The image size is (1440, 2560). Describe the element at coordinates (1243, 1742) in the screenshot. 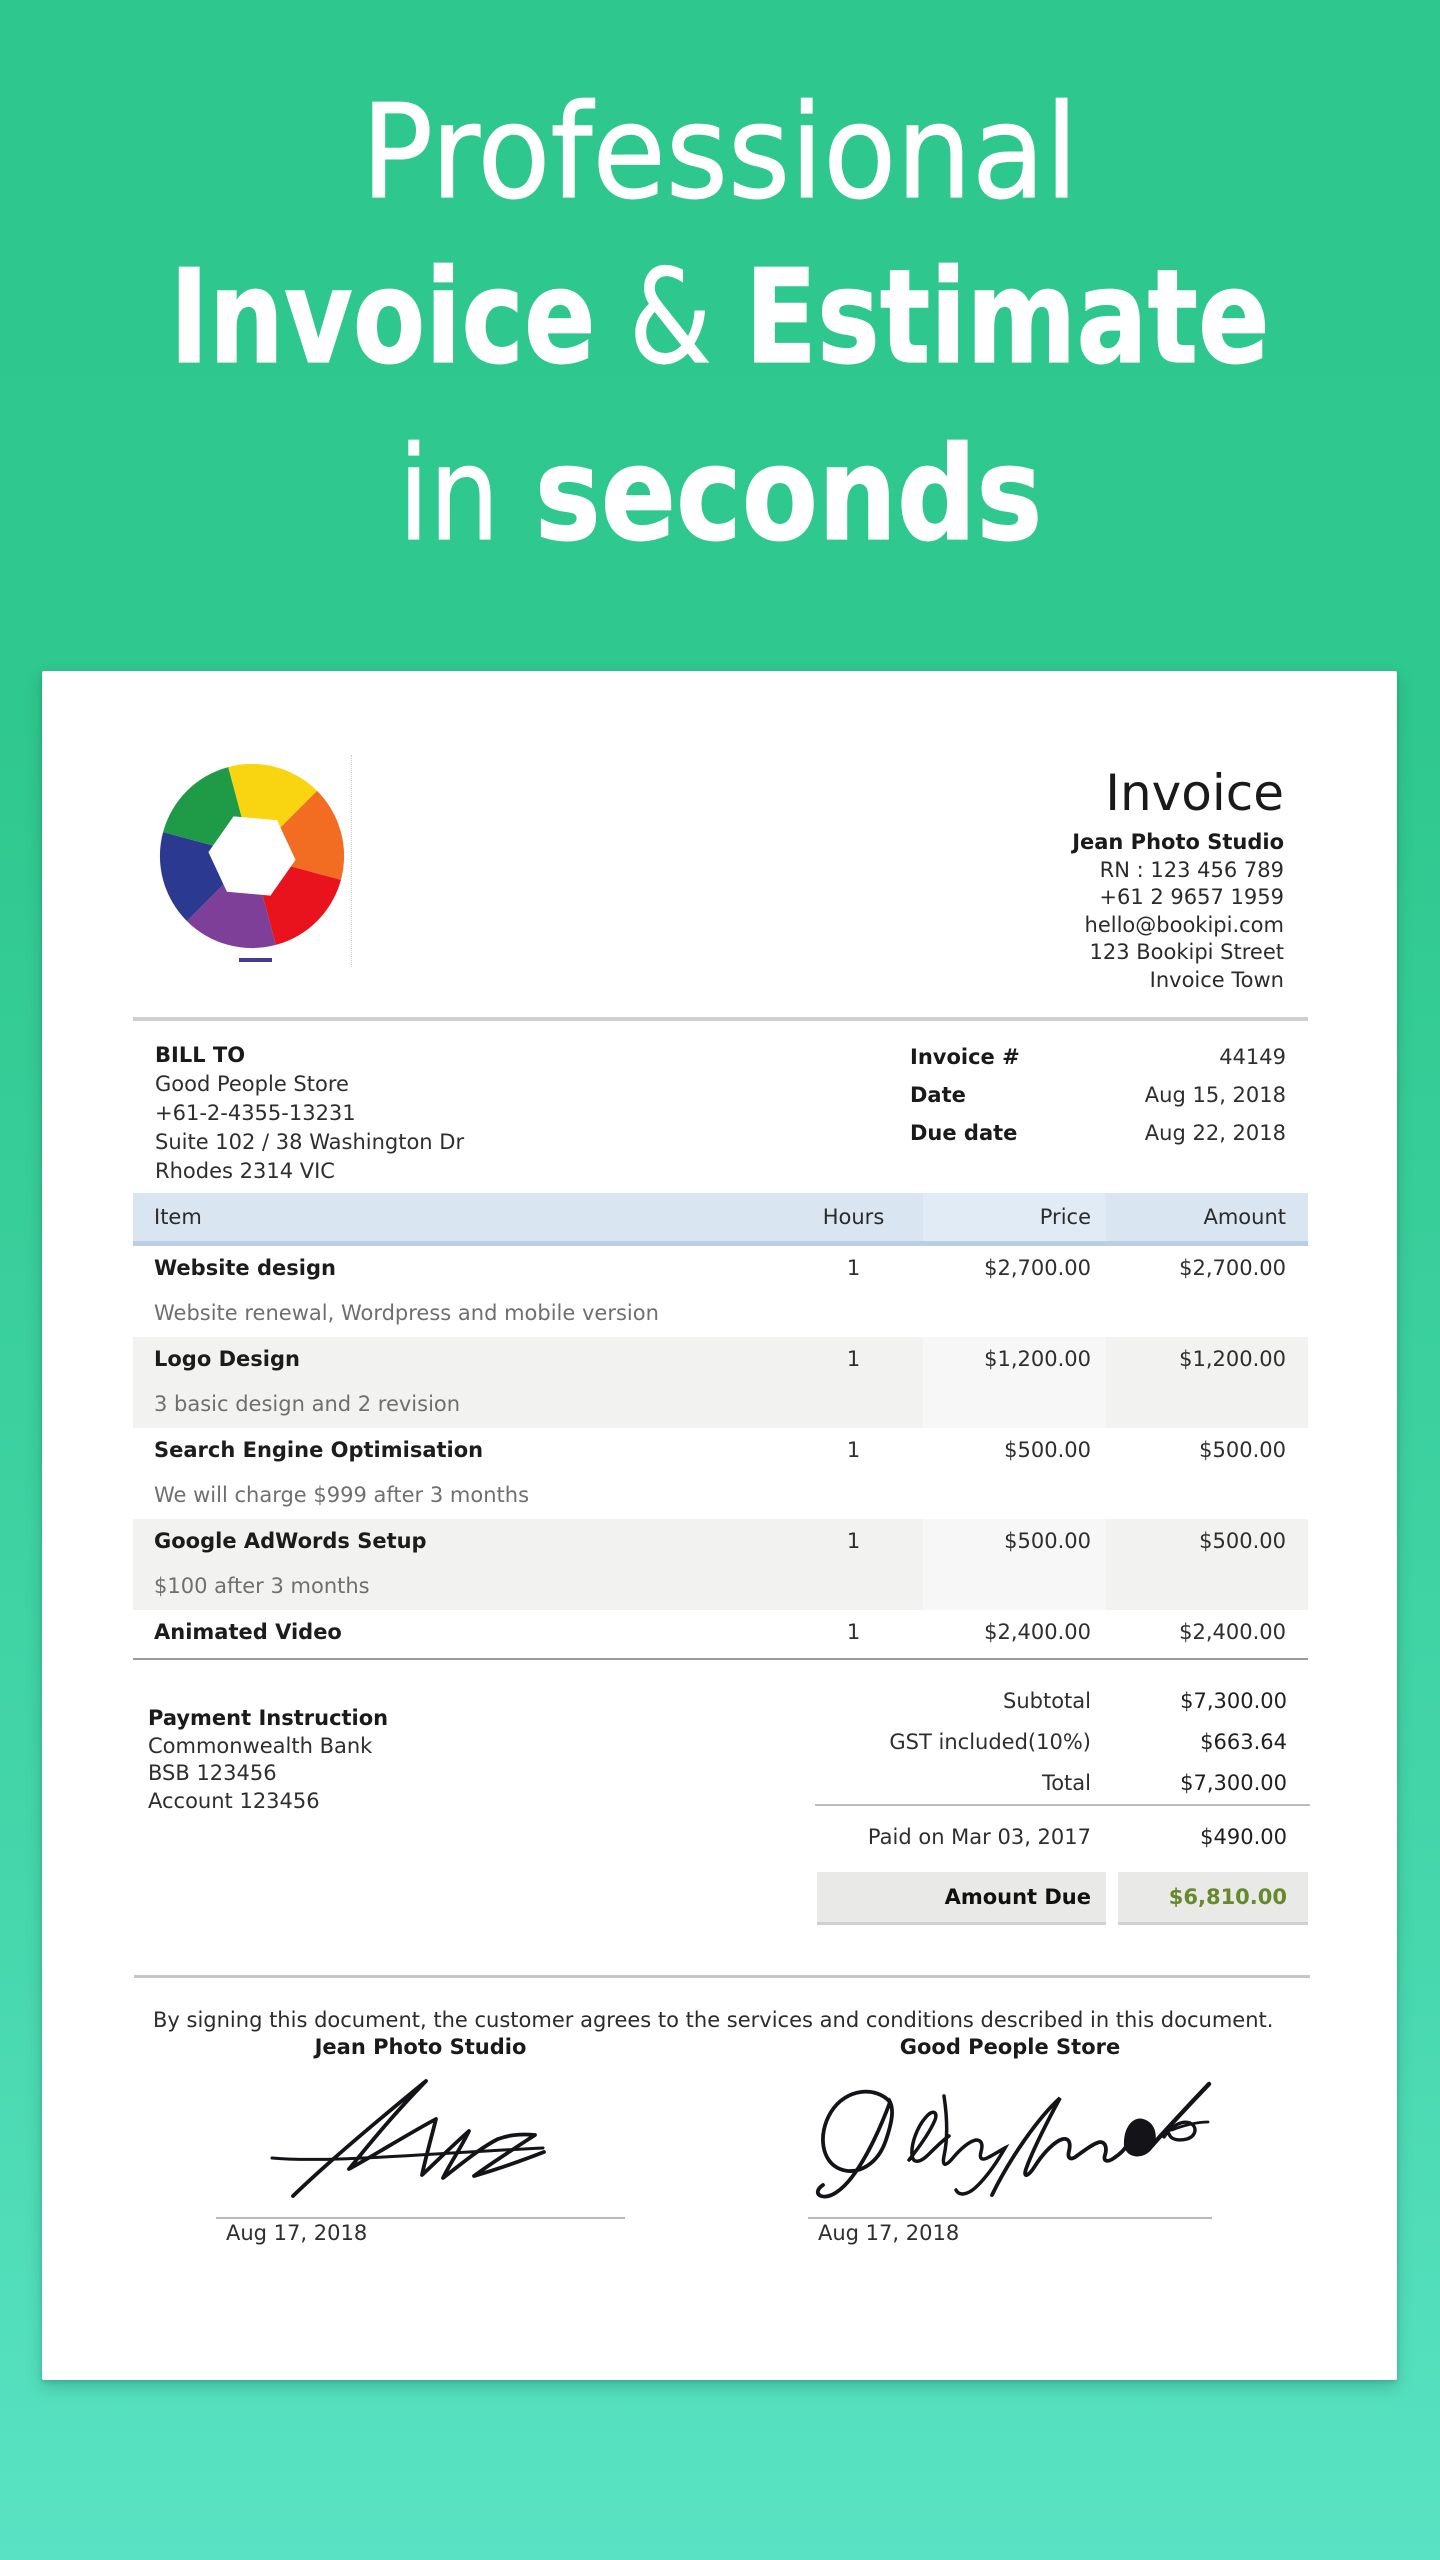

I see `total-value: $663.64` at that location.